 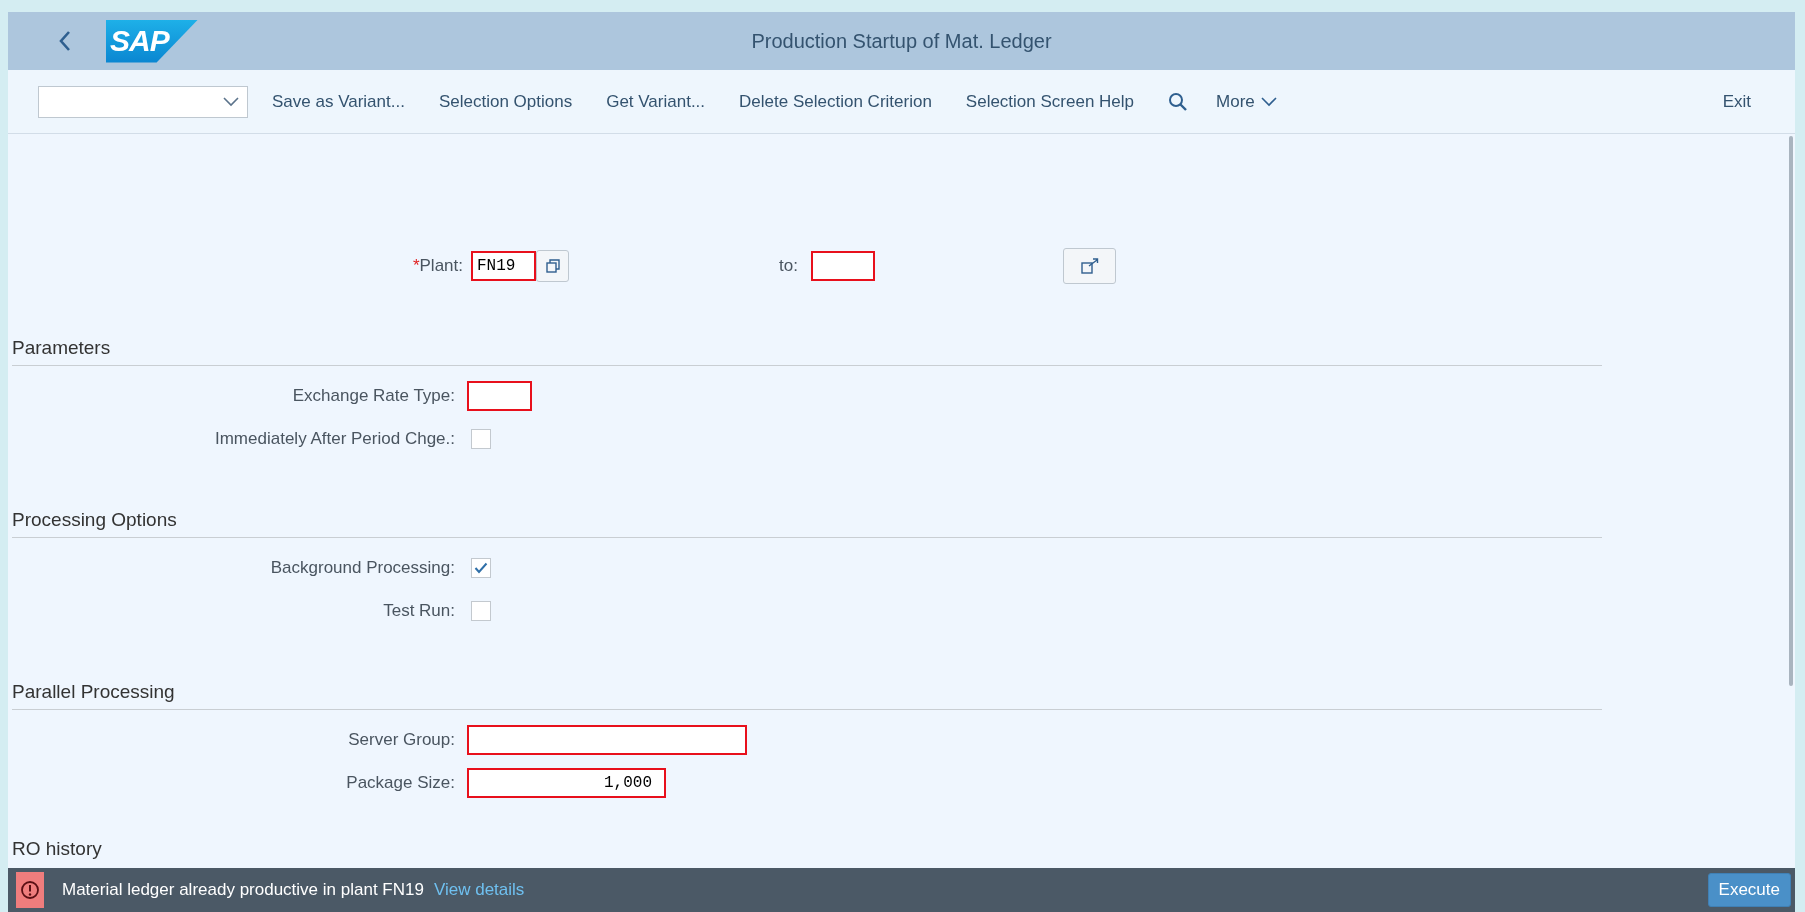 What do you see at coordinates (807, 351) in the screenshot?
I see `section-heading: Parameters` at bounding box center [807, 351].